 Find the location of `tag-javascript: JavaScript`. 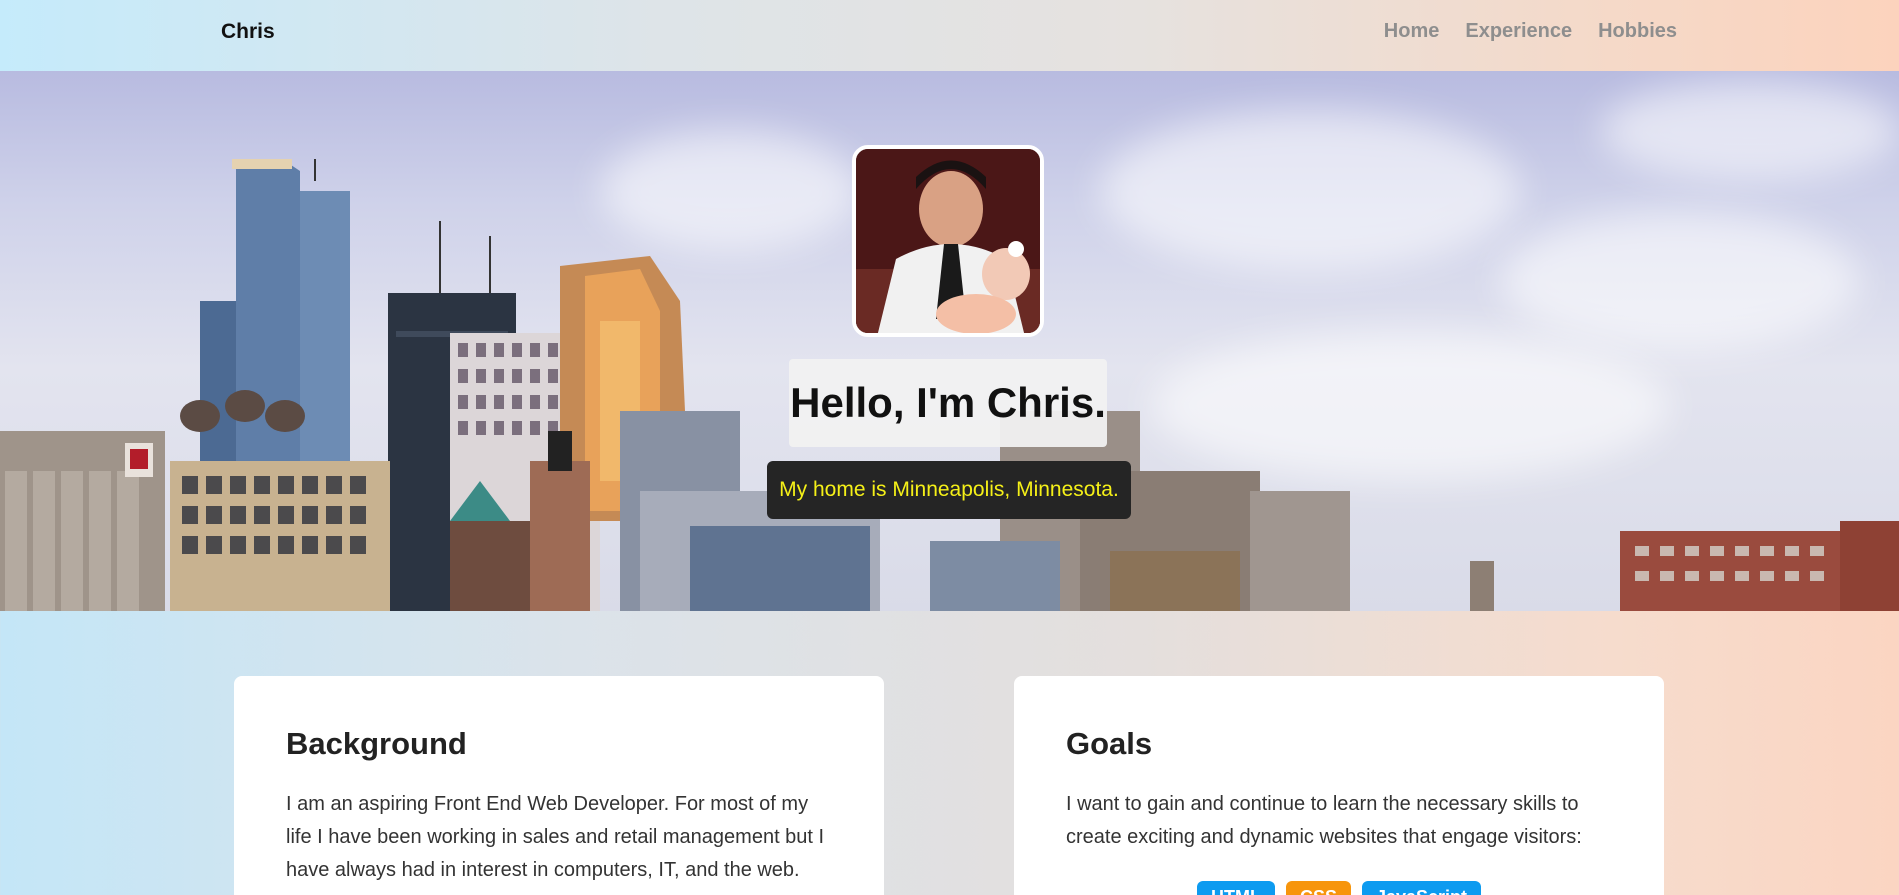

tag-javascript: JavaScript is located at coordinates (1421, 888).